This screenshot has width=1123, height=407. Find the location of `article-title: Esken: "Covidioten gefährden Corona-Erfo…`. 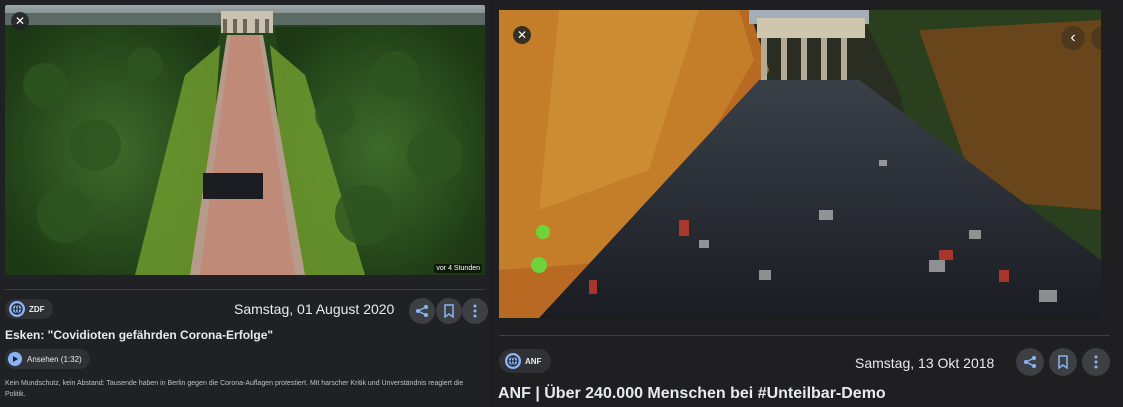

article-title: Esken: "Covidioten gefährden Corona-Erfo… is located at coordinates (139, 335).